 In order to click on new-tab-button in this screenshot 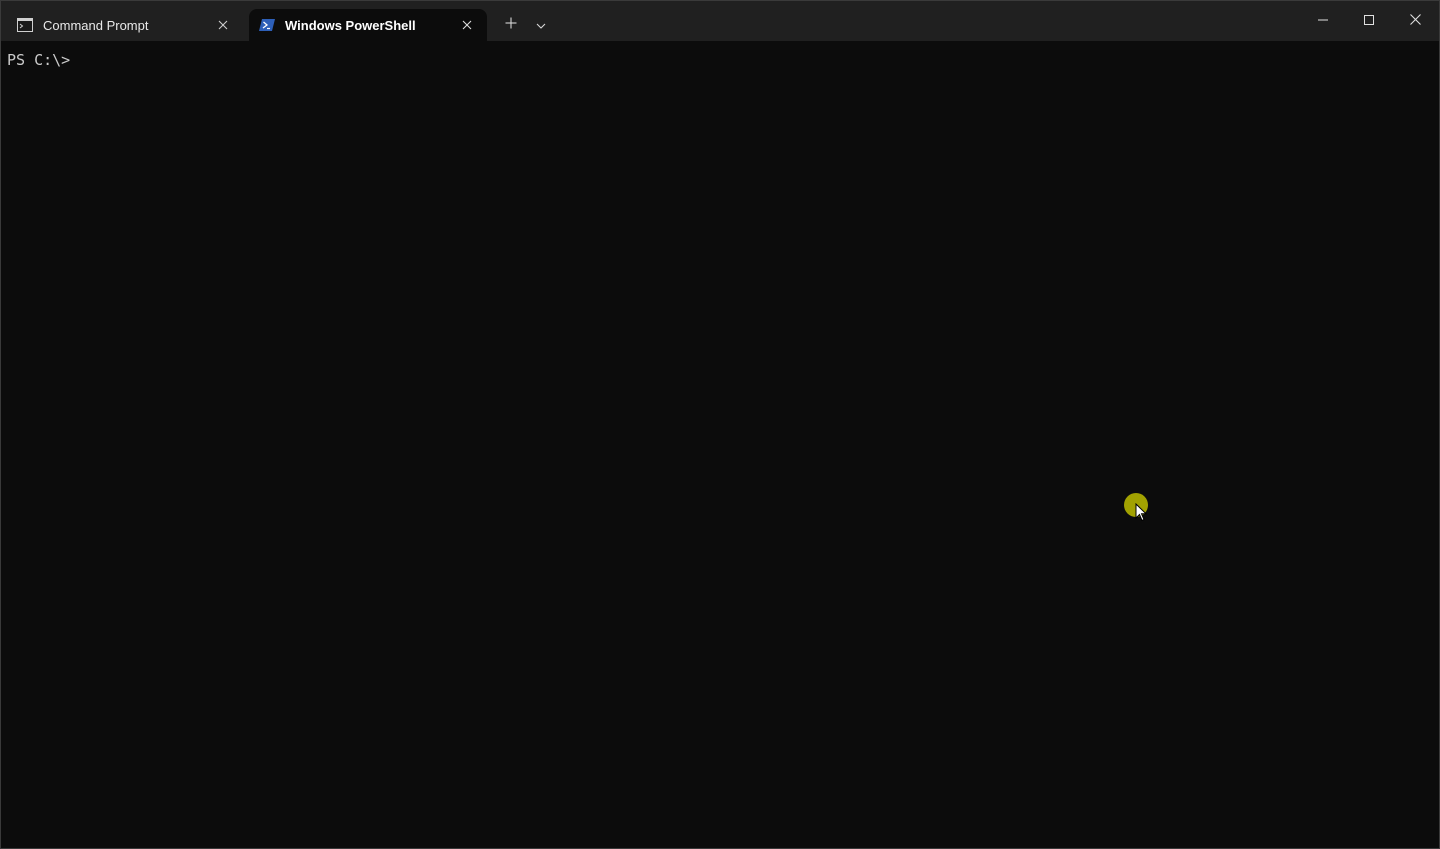, I will do `click(511, 25)`.